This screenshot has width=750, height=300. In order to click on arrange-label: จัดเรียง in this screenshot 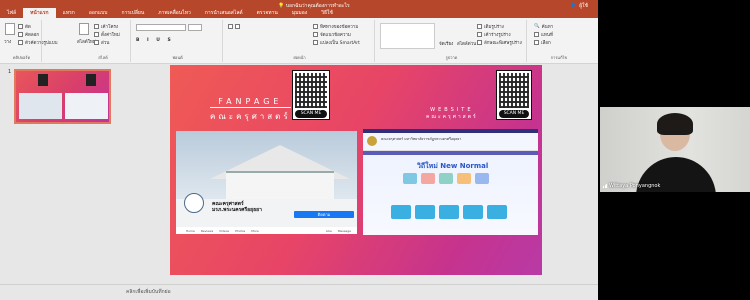, I will do `click(446, 44)`.